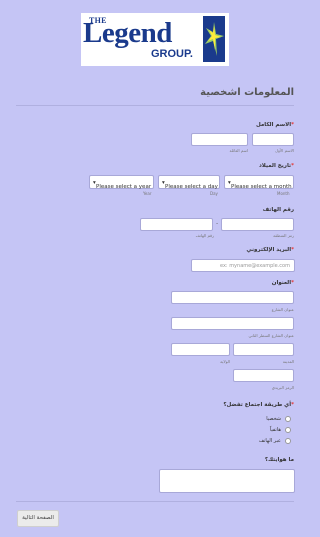 This screenshot has width=320, height=537. What do you see at coordinates (214, 193) in the screenshot?
I see `day-sublabel: Day` at bounding box center [214, 193].